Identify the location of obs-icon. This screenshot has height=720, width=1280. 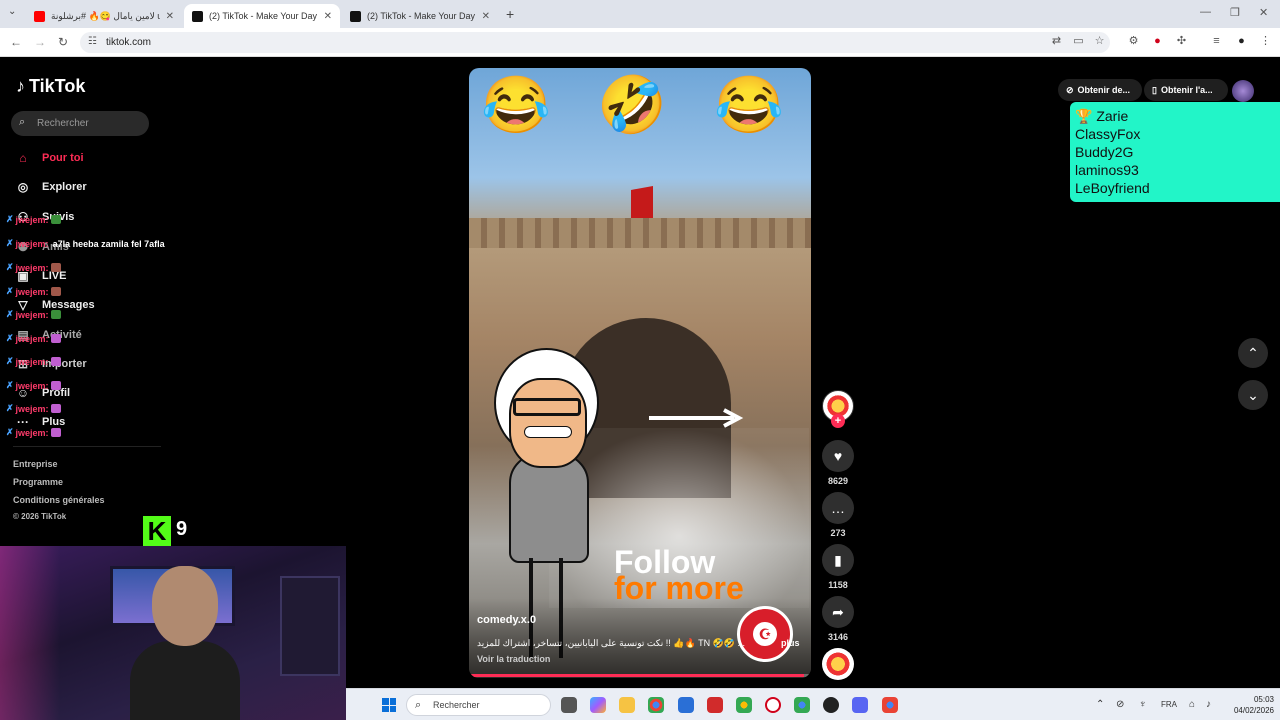
(831, 705).